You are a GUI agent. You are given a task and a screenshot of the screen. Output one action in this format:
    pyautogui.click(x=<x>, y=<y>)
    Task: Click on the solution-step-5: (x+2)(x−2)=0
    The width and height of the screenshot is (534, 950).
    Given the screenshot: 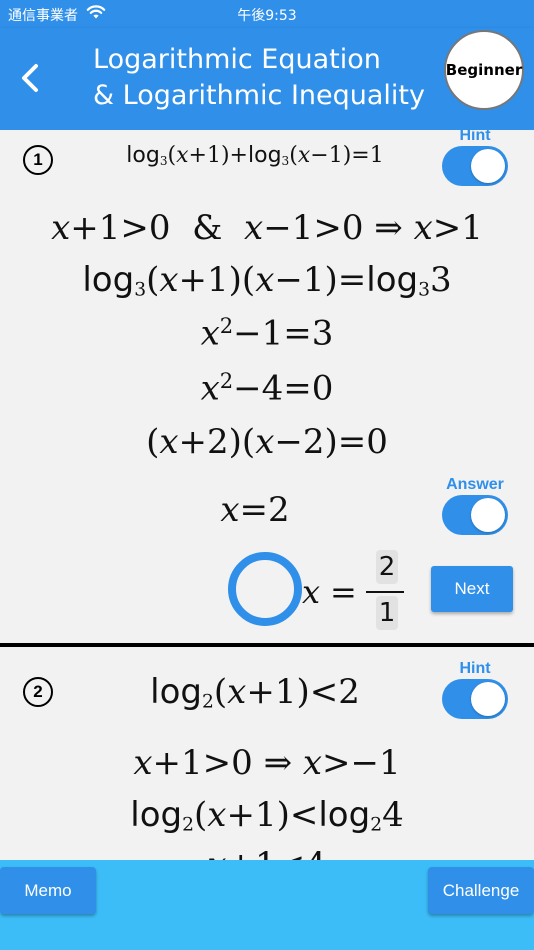 What is the action you would take?
    pyautogui.click(x=267, y=442)
    